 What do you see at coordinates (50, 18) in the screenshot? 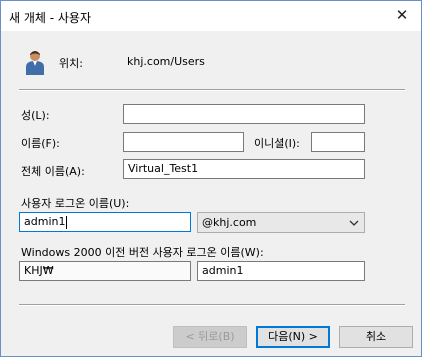
I see `dialog-title: 새 개체 - 사용자` at bounding box center [50, 18].